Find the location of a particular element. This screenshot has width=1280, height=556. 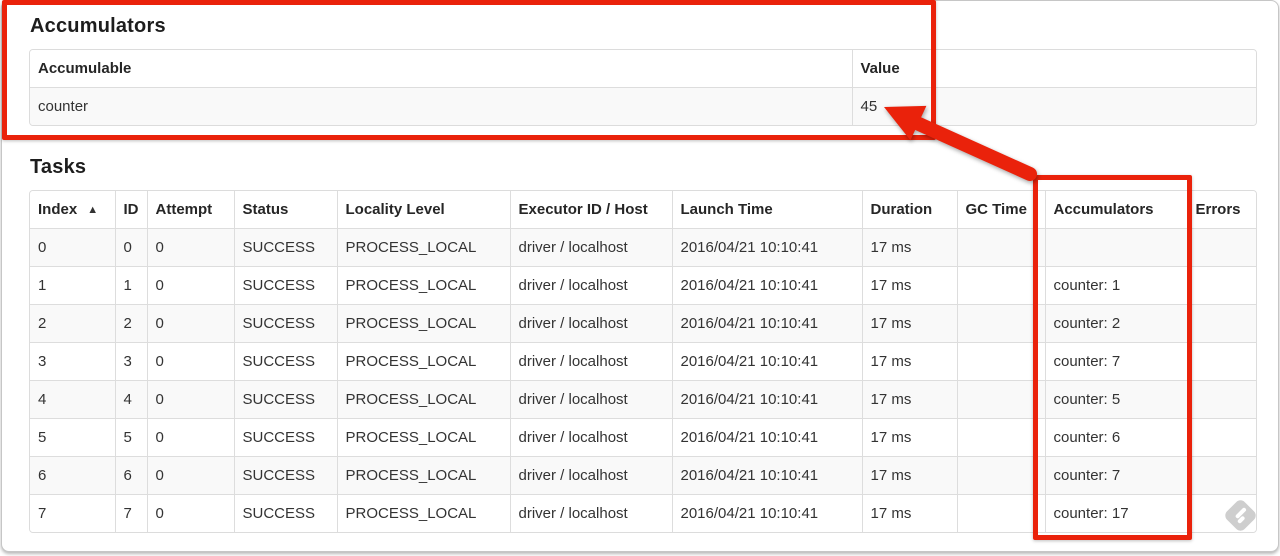

cell-id: 5 is located at coordinates (130, 437).